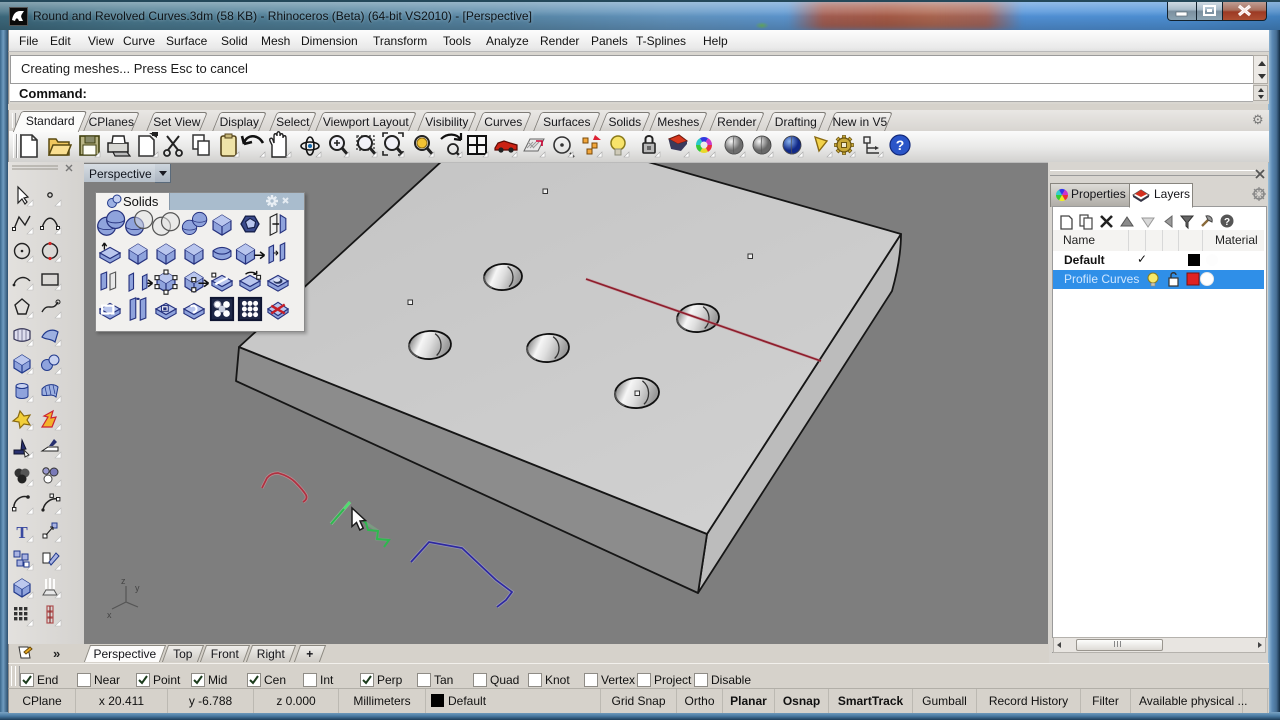  What do you see at coordinates (109, 615) in the screenshot?
I see `svg-text: x` at bounding box center [109, 615].